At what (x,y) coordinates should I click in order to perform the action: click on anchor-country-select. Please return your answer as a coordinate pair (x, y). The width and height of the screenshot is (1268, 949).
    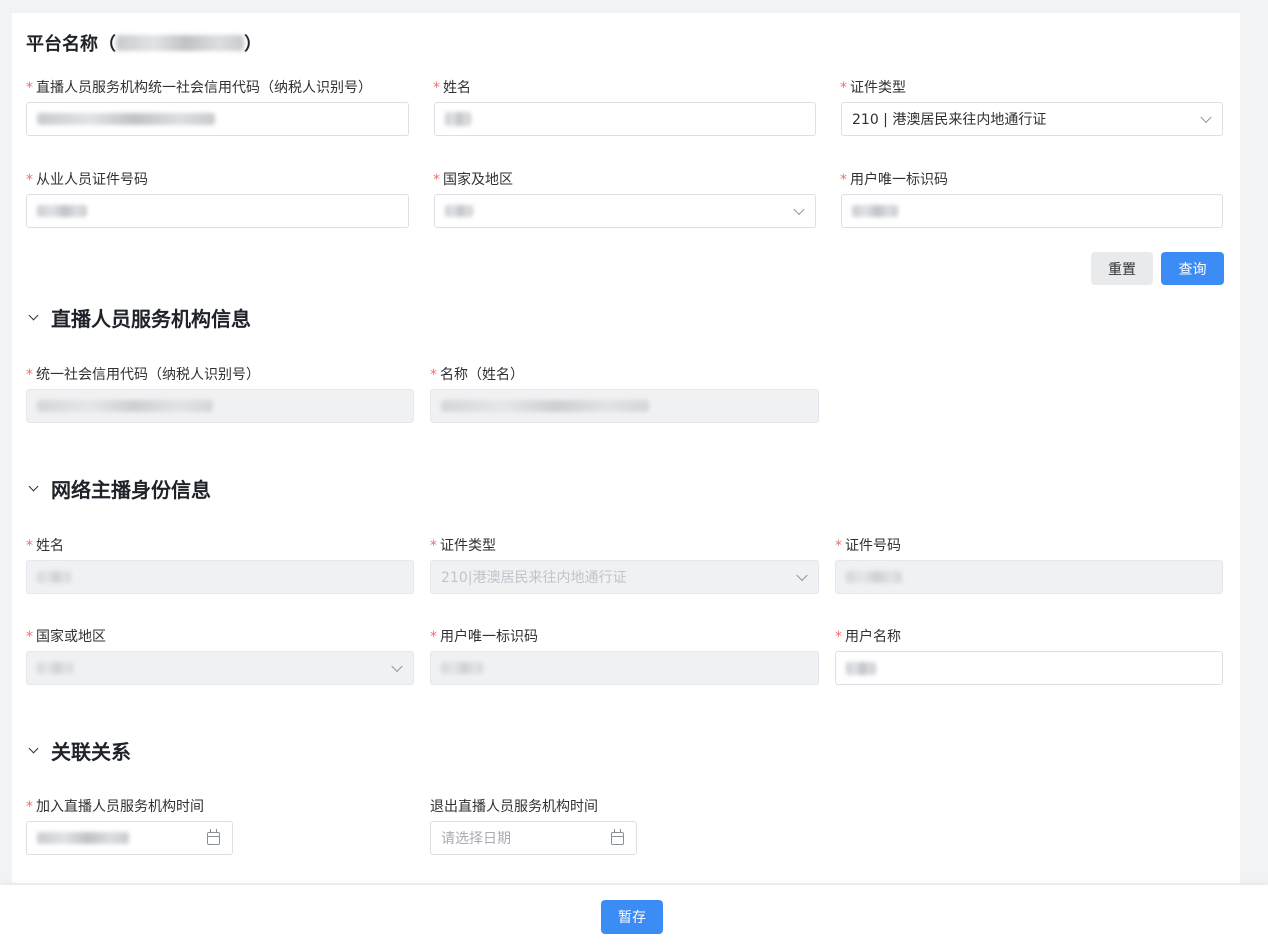
    Looking at the image, I should click on (220, 668).